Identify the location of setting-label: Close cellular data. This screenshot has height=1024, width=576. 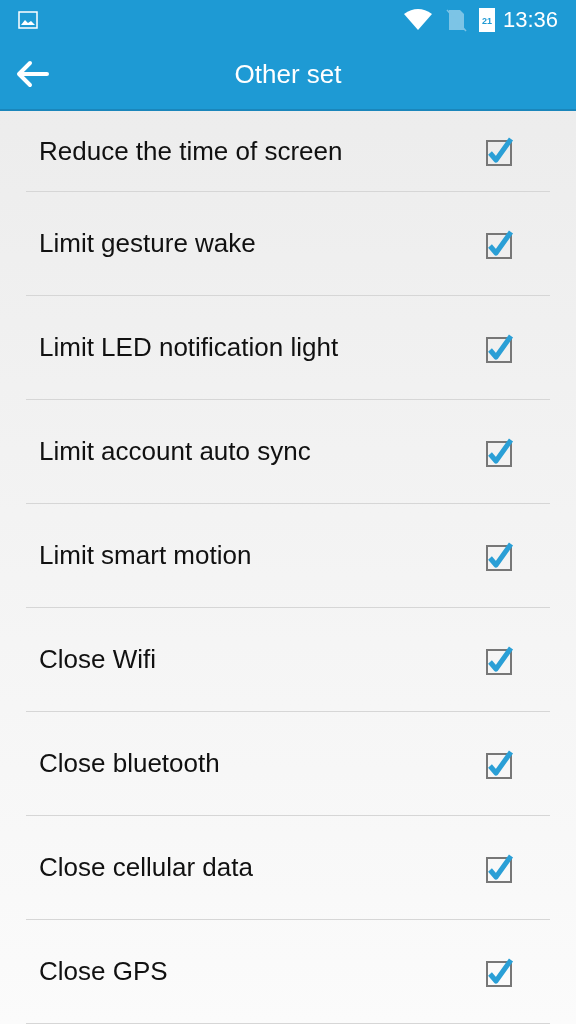
(146, 867).